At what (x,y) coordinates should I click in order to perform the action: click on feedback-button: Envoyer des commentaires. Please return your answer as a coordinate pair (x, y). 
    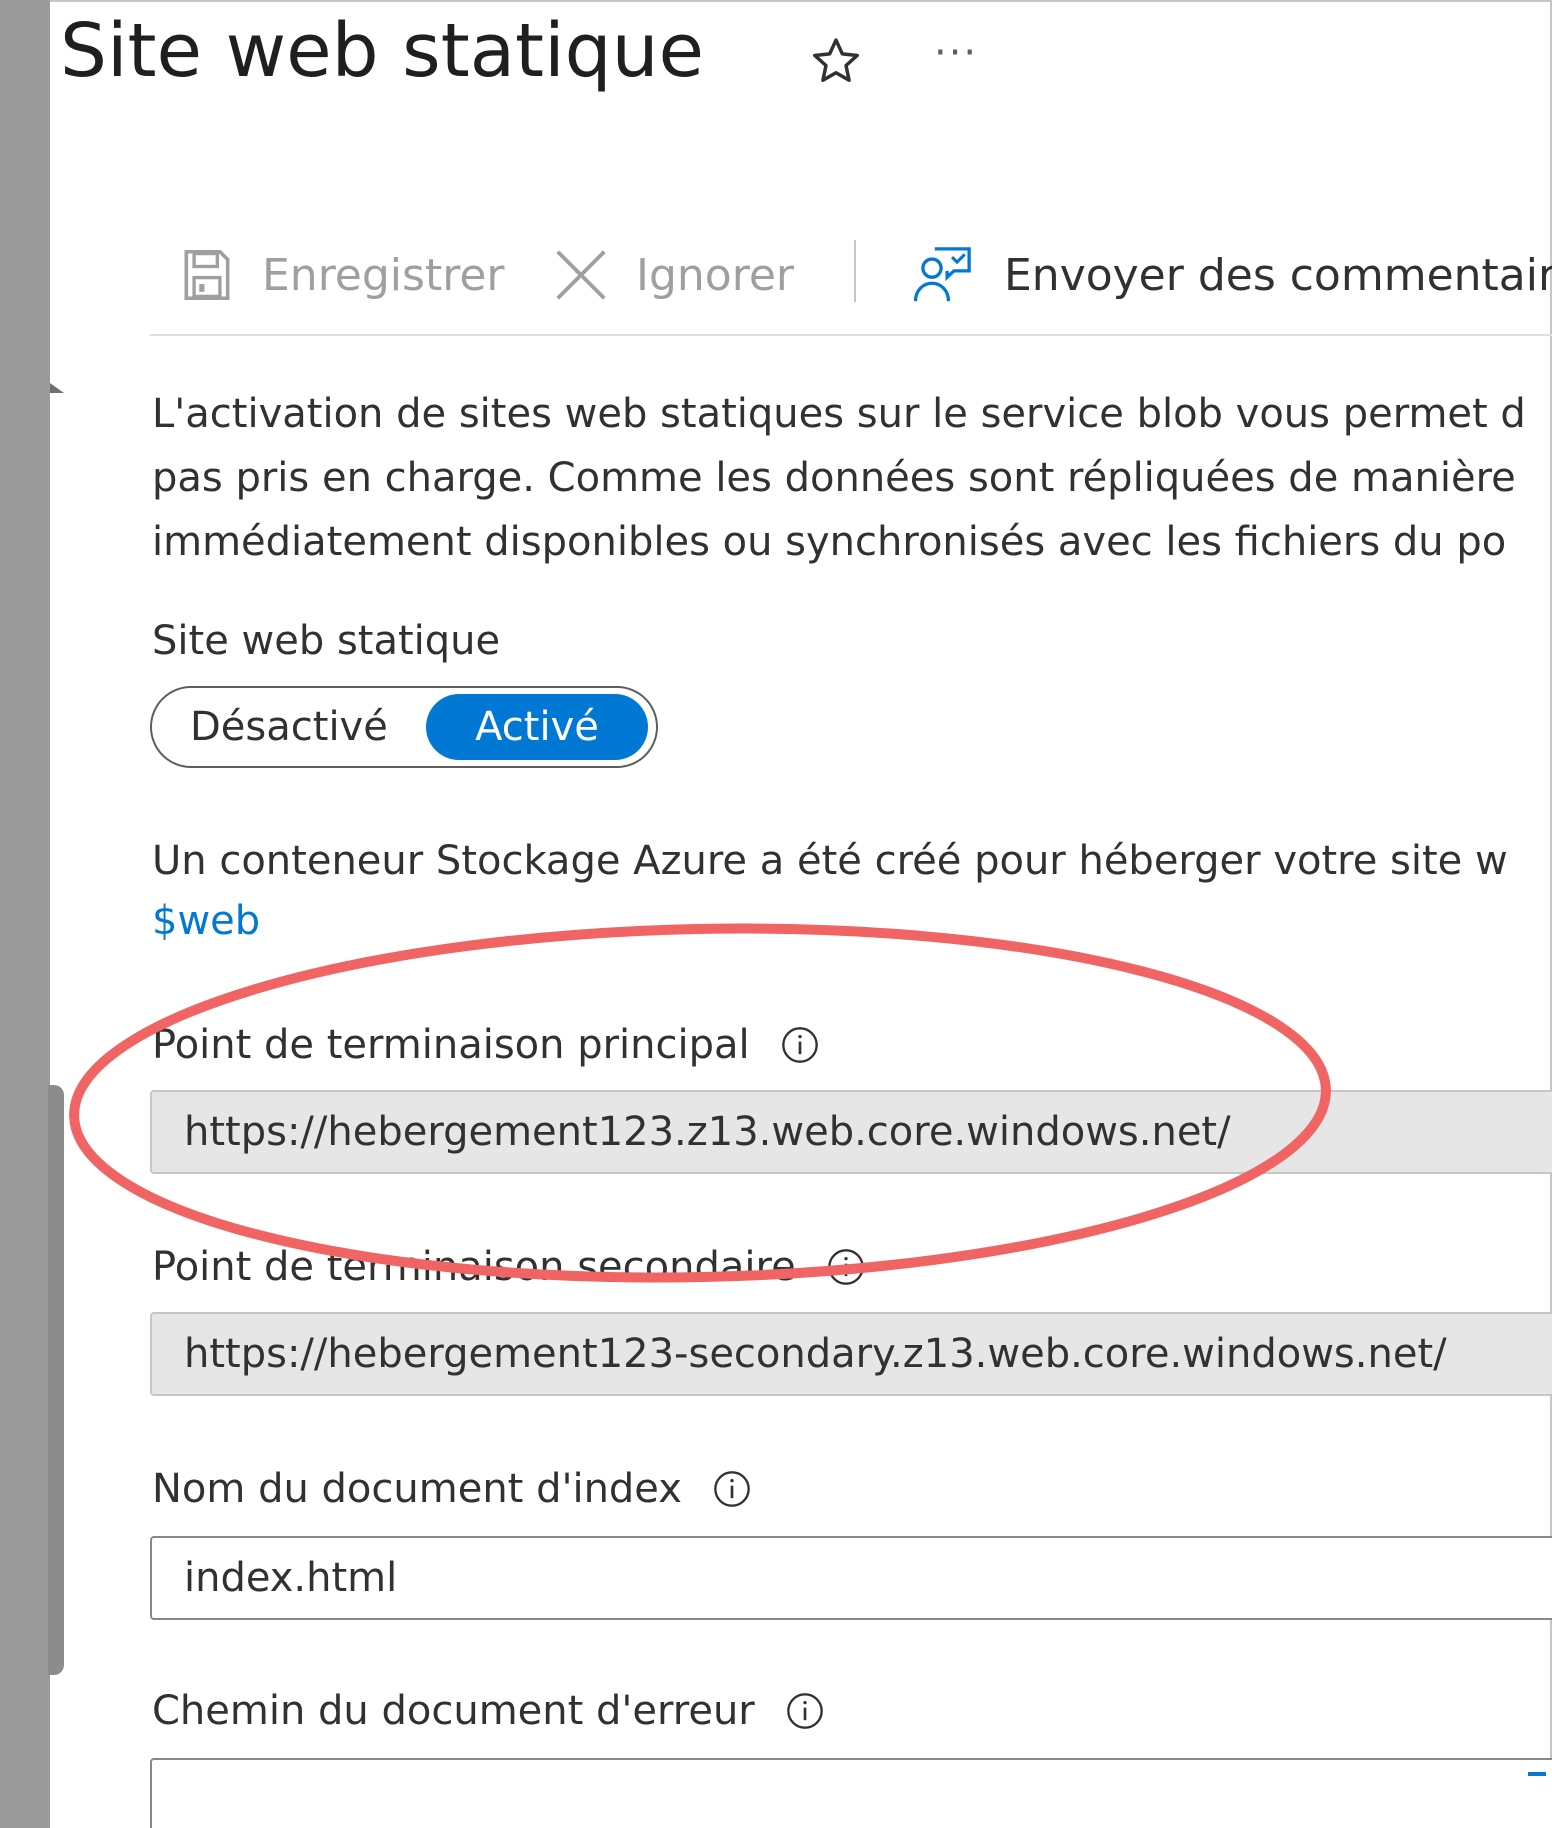
    Looking at the image, I should click on (1231, 275).